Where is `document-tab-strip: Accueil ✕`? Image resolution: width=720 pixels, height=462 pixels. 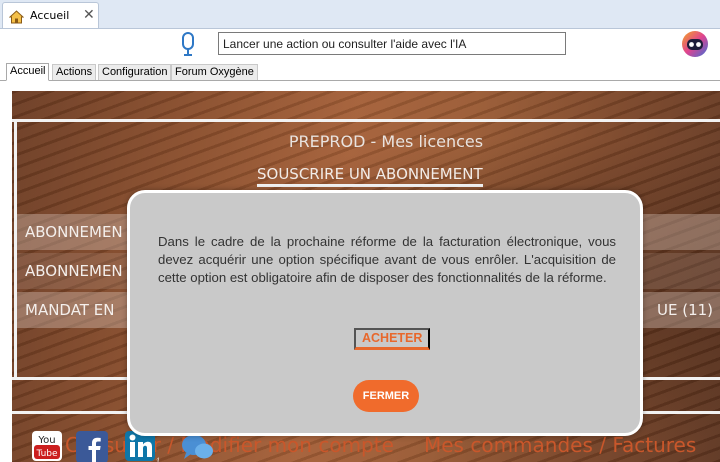 document-tab-strip: Accueil ✕ is located at coordinates (360, 14).